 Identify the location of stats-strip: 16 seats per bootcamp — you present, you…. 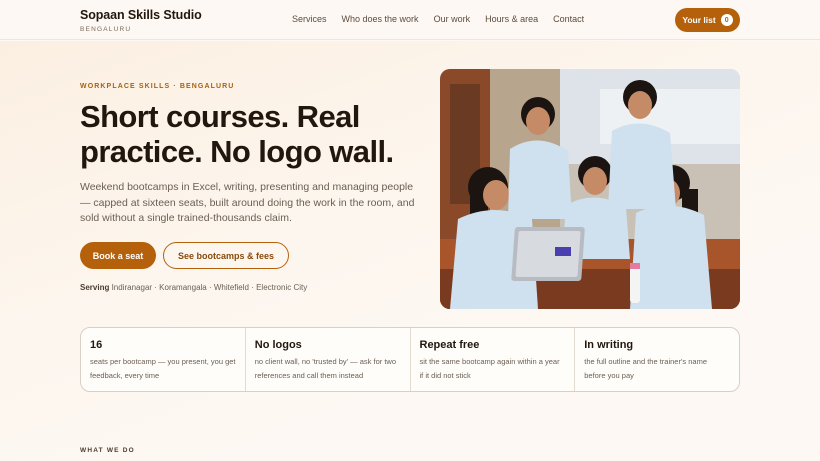
(410, 359).